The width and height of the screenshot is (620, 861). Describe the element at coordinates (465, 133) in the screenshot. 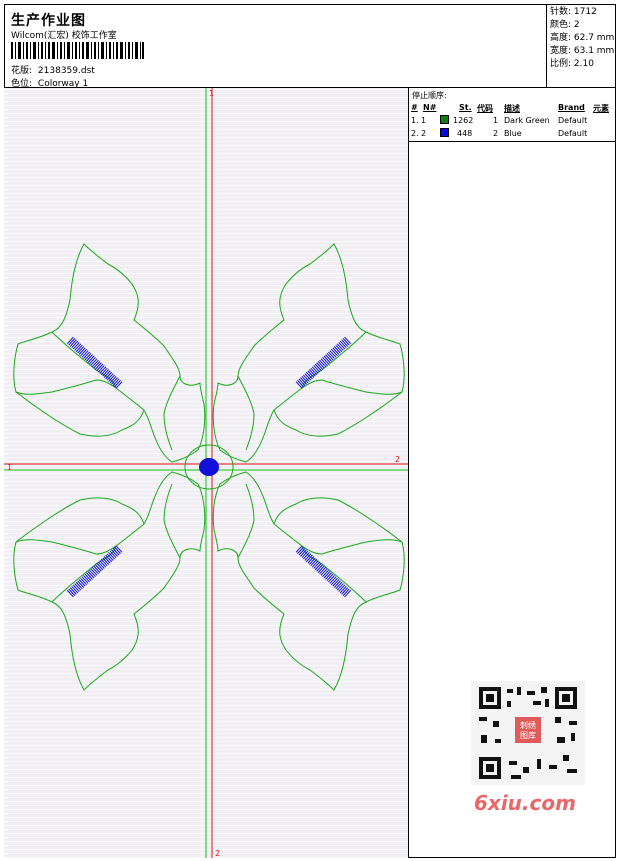

I see `row-stitches: 448` at that location.